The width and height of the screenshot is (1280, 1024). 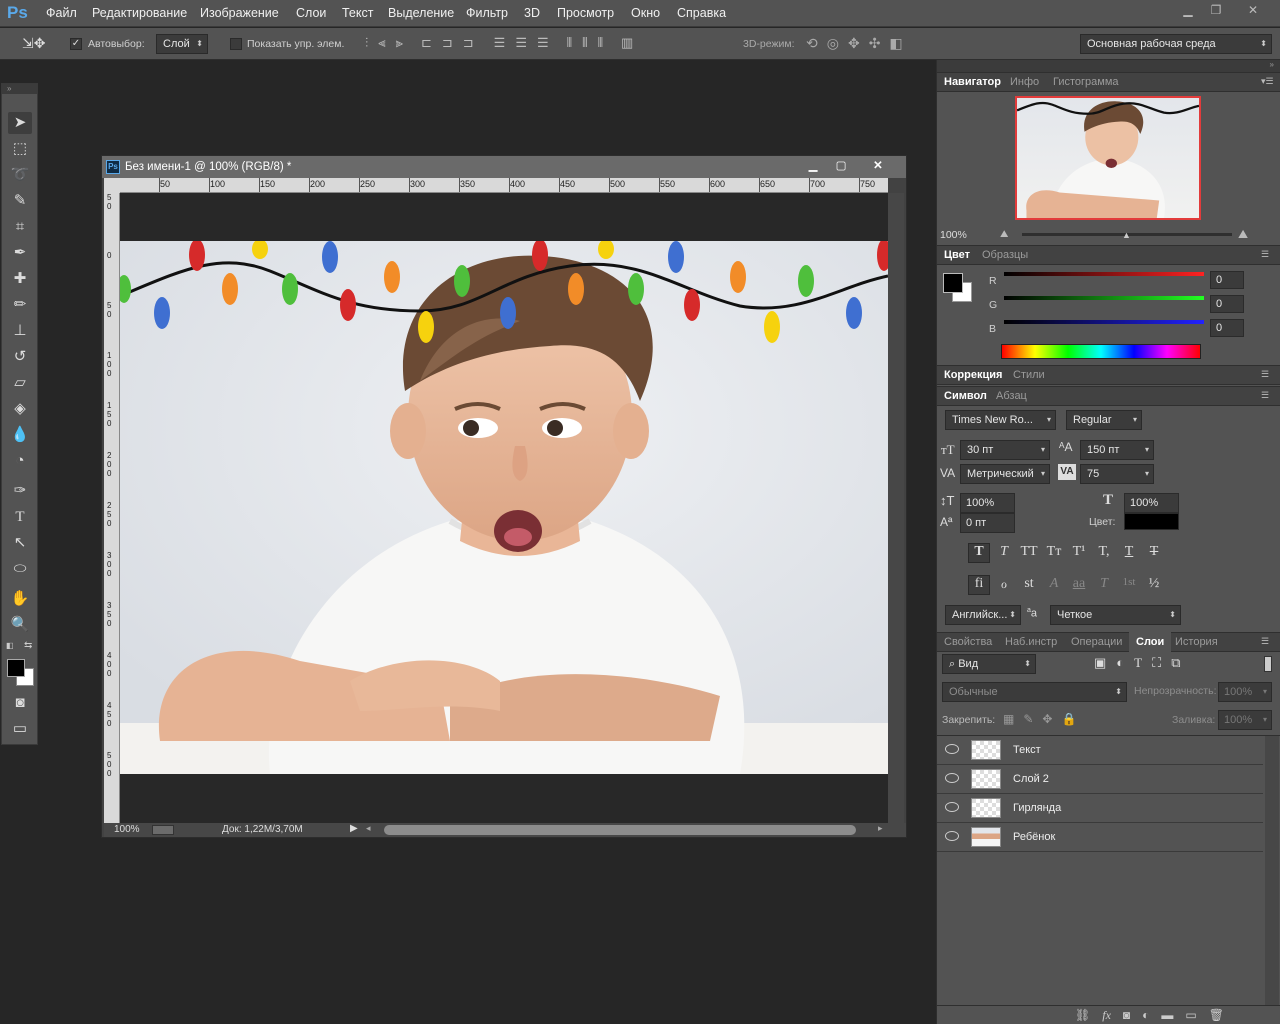 I want to click on superscript-button: T¹, so click(x=1079, y=552).